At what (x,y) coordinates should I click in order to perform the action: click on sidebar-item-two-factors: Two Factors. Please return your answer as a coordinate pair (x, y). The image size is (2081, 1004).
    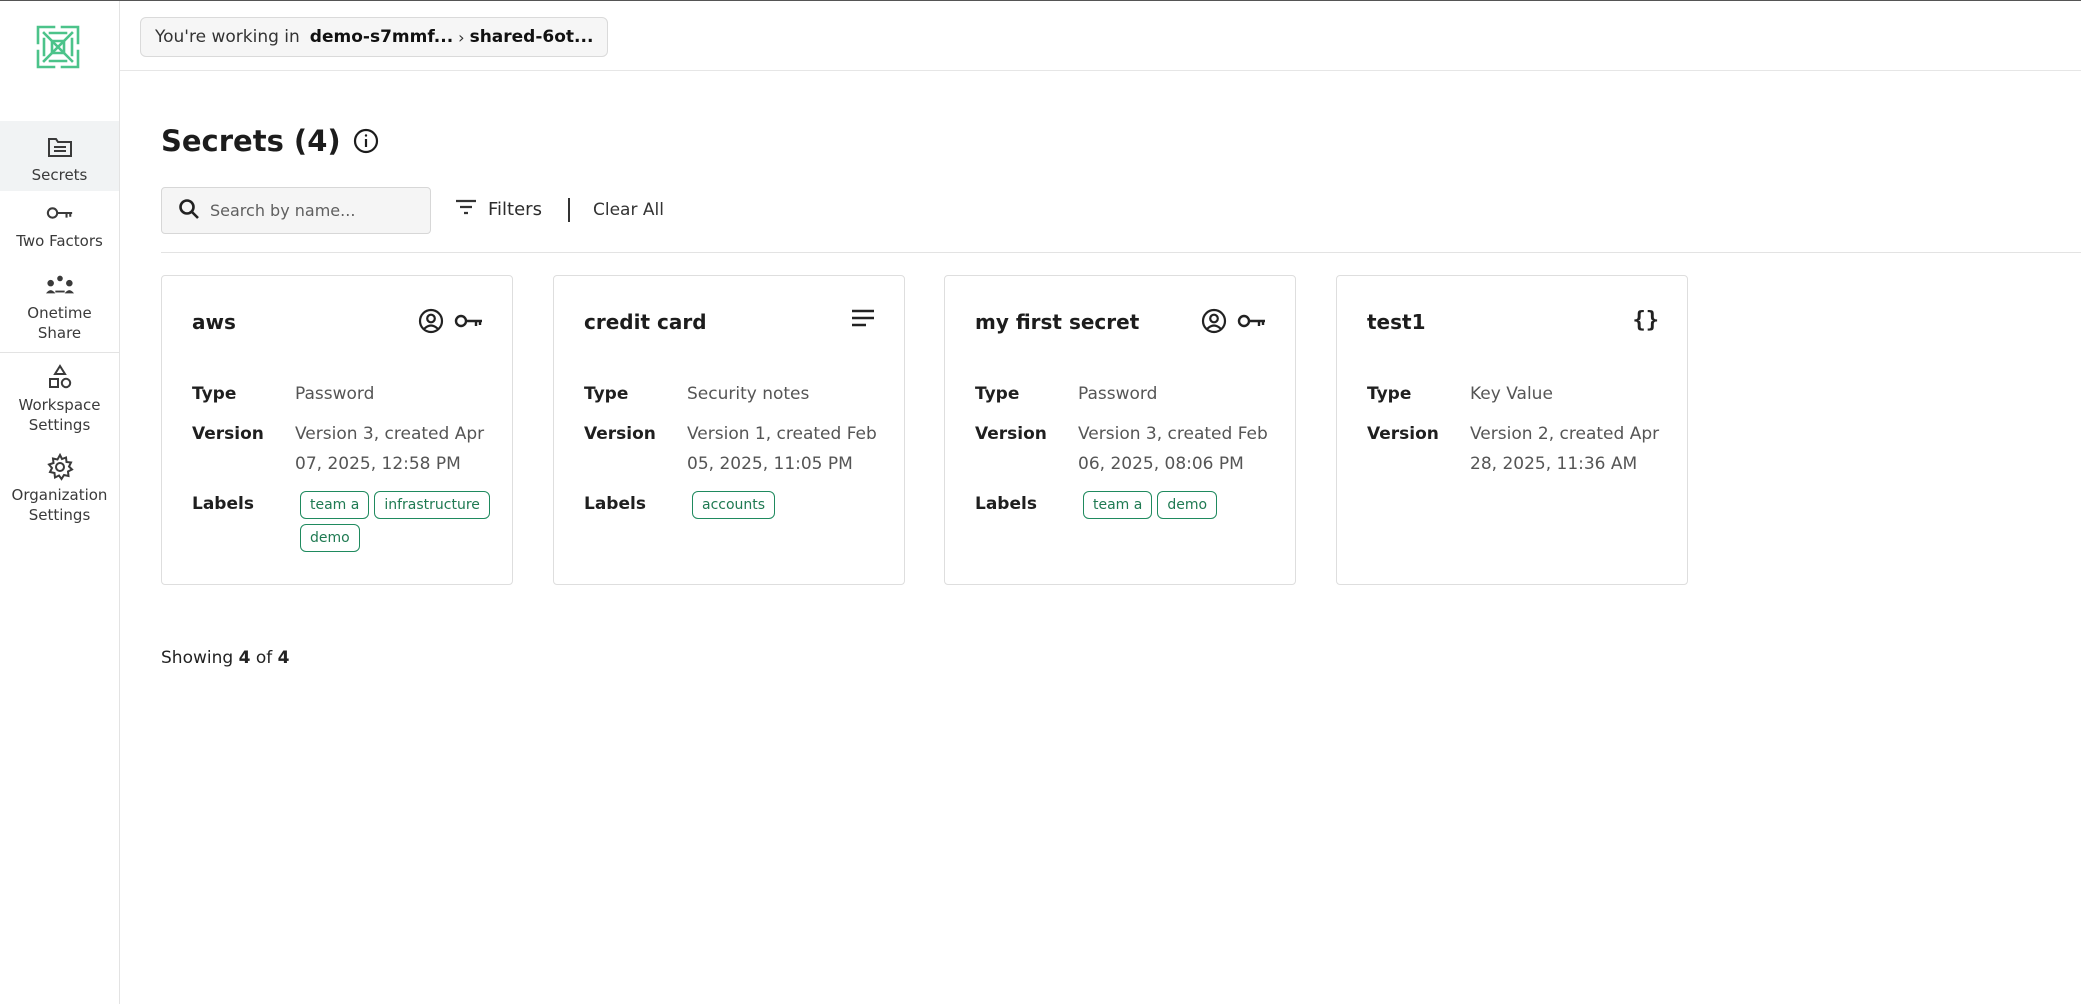
    Looking at the image, I should click on (59, 228).